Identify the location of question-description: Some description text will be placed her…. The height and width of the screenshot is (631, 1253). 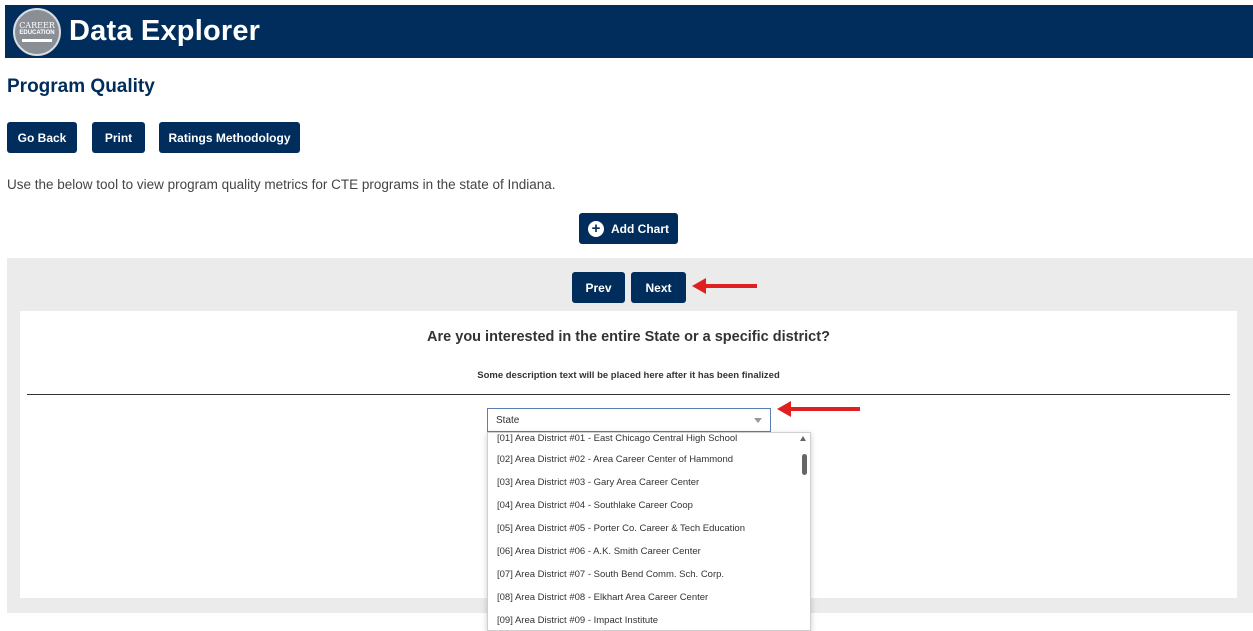
(628, 375).